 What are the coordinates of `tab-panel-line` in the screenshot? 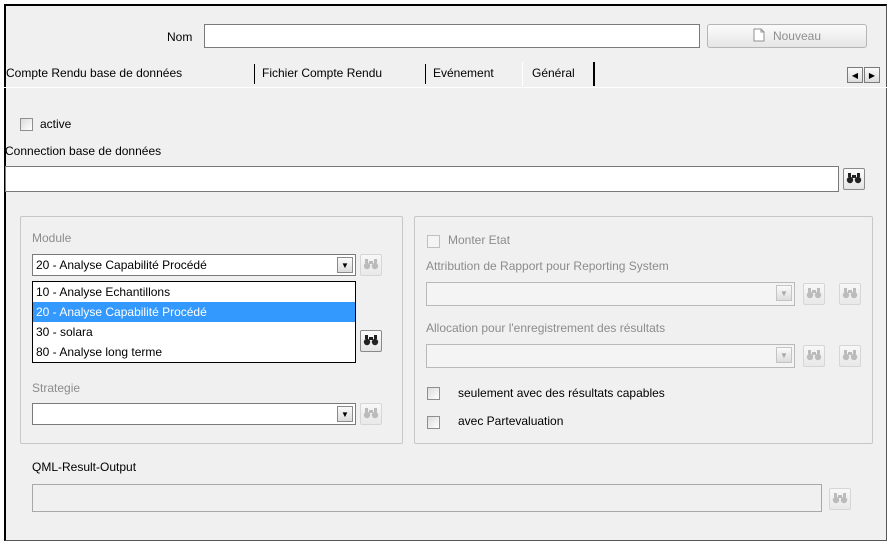 It's located at (445, 87).